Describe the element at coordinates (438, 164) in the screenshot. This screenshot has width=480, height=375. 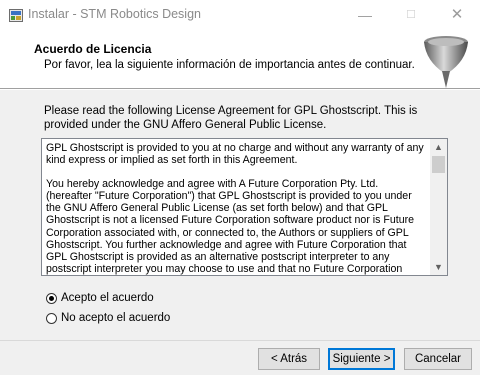
I see `scrollbar-thumb` at that location.